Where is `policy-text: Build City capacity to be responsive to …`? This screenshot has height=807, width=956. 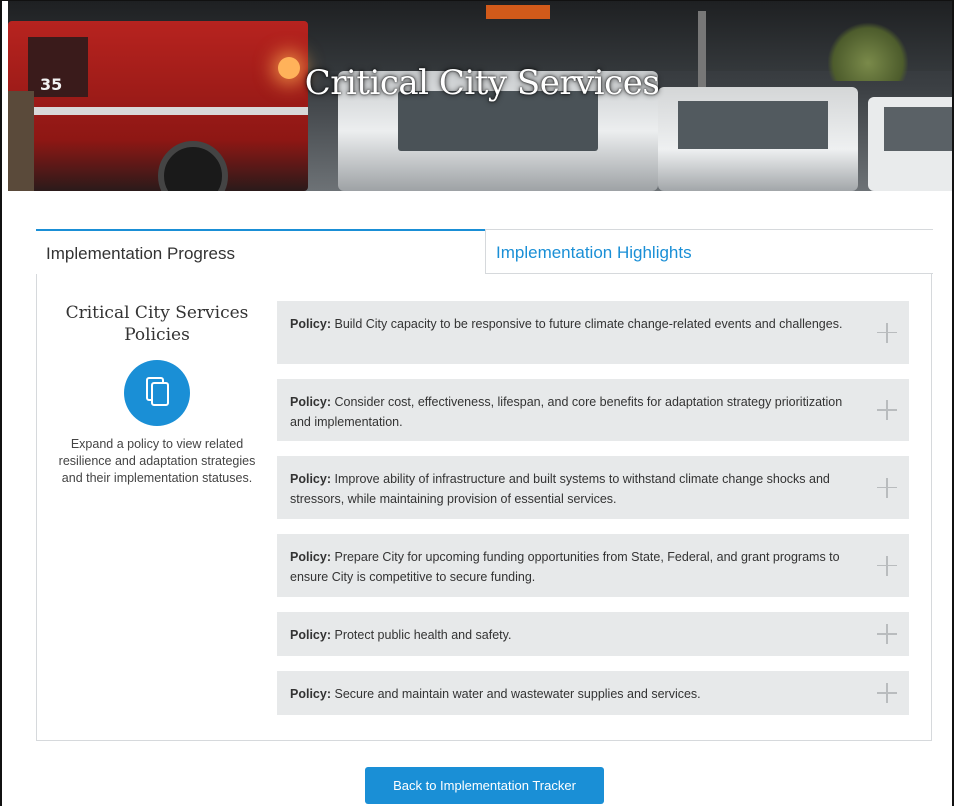
policy-text: Build City capacity to be responsive to … is located at coordinates (588, 324).